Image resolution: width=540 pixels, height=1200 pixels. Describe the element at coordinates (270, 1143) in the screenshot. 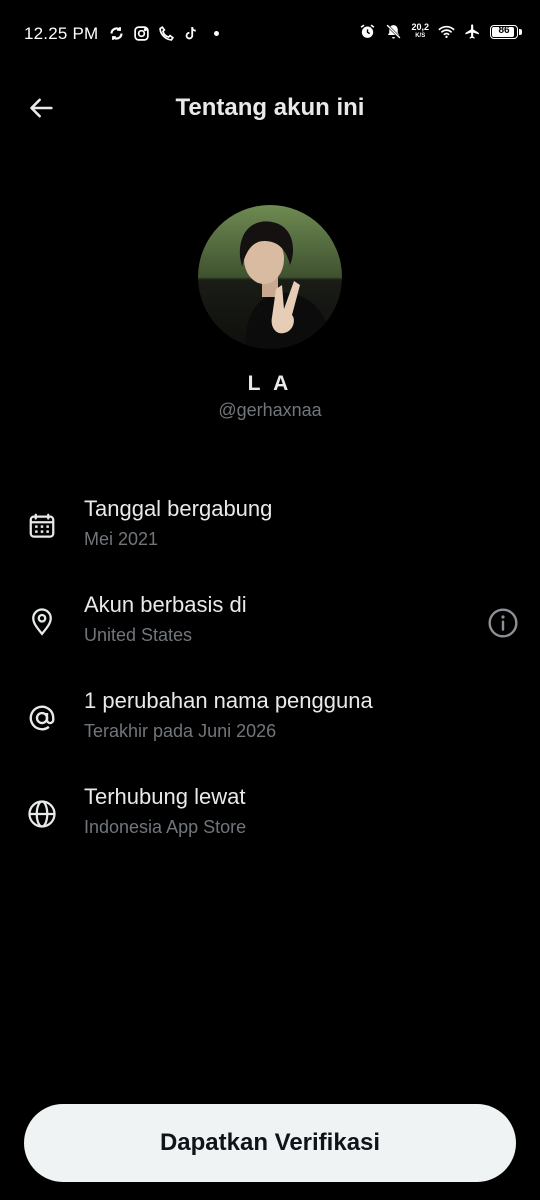

I see `get-verified-button: Dapatkan Verifikasi` at that location.